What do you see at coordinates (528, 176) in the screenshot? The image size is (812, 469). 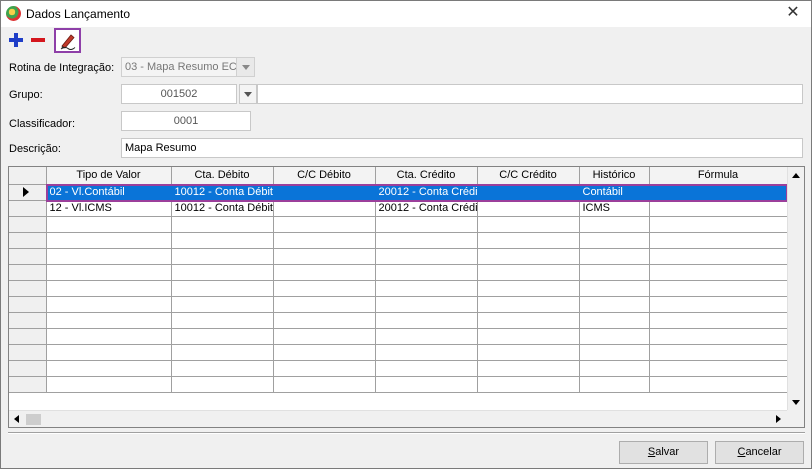 I see `column-header-cc-credito: C/C Crédito` at bounding box center [528, 176].